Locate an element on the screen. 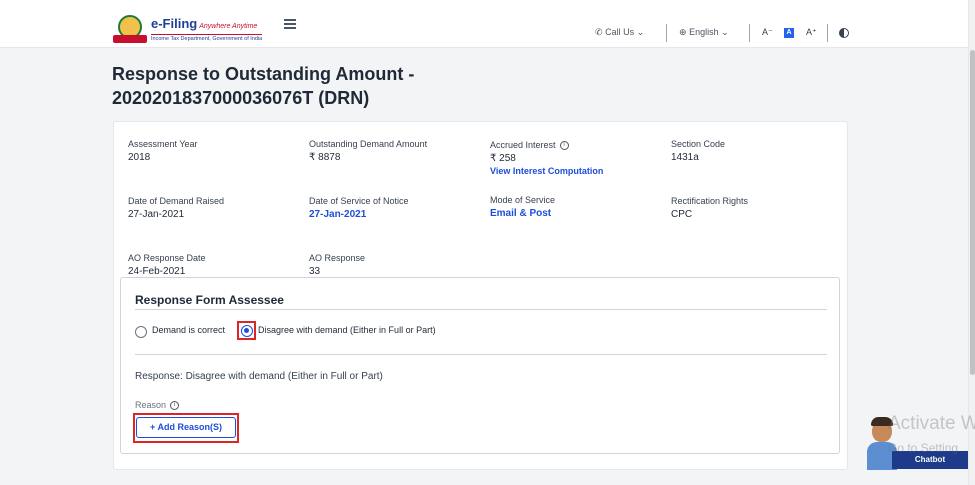  date-demand-raised-field: Date of Demand Raised 27-Jan-2021 is located at coordinates (176, 208).